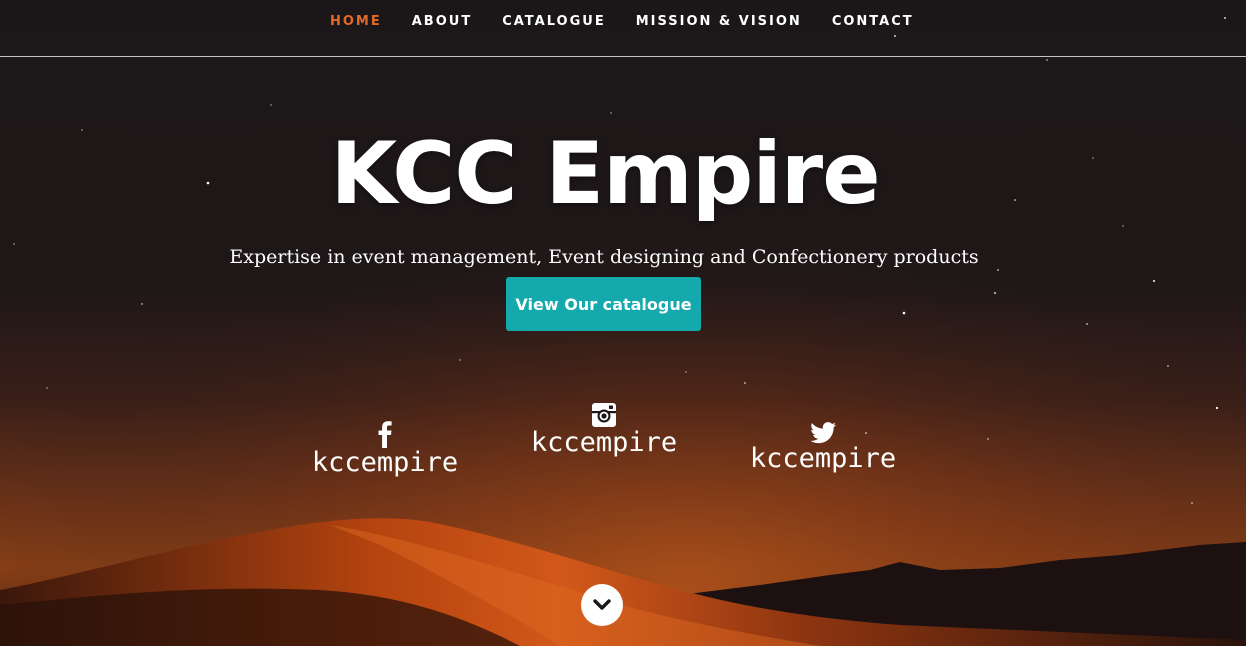 The height and width of the screenshot is (646, 1246). What do you see at coordinates (356, 21) in the screenshot?
I see `nav-item-home: HOME` at bounding box center [356, 21].